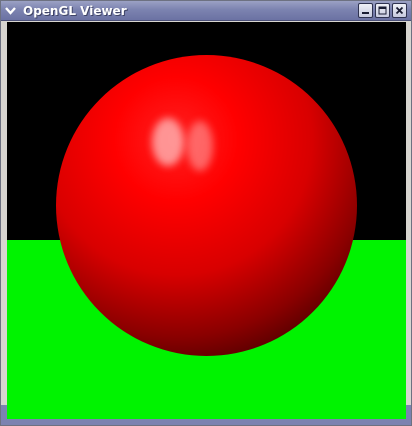 The width and height of the screenshot is (412, 426). Describe the element at coordinates (206, 422) in the screenshot. I see `window-border-bottom` at that location.